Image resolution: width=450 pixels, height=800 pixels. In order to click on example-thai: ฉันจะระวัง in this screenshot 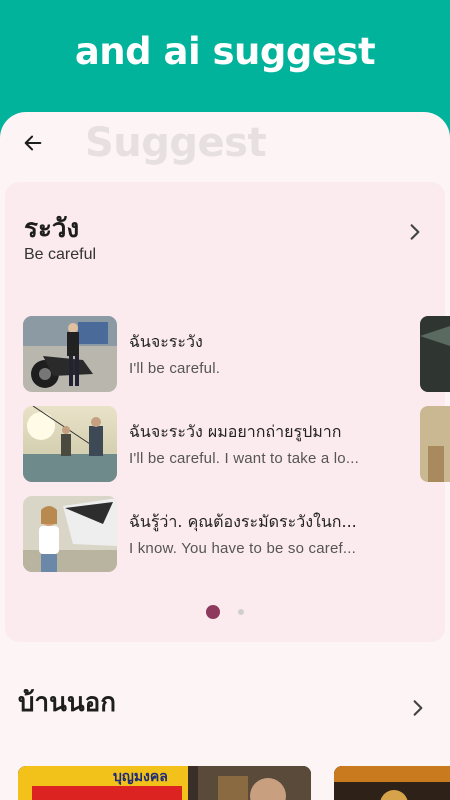, I will do `click(166, 341)`.